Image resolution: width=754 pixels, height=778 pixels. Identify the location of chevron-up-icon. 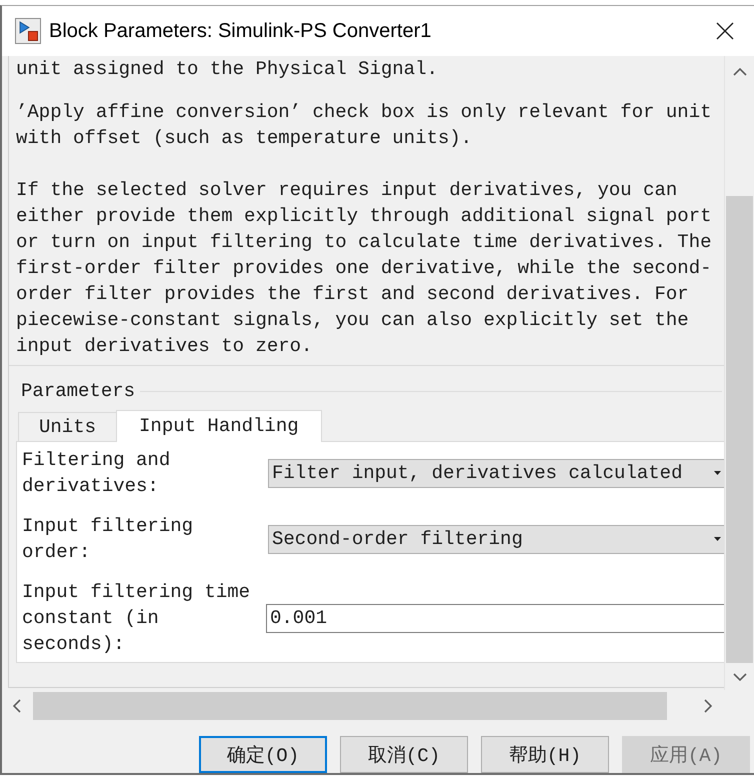
(739, 72).